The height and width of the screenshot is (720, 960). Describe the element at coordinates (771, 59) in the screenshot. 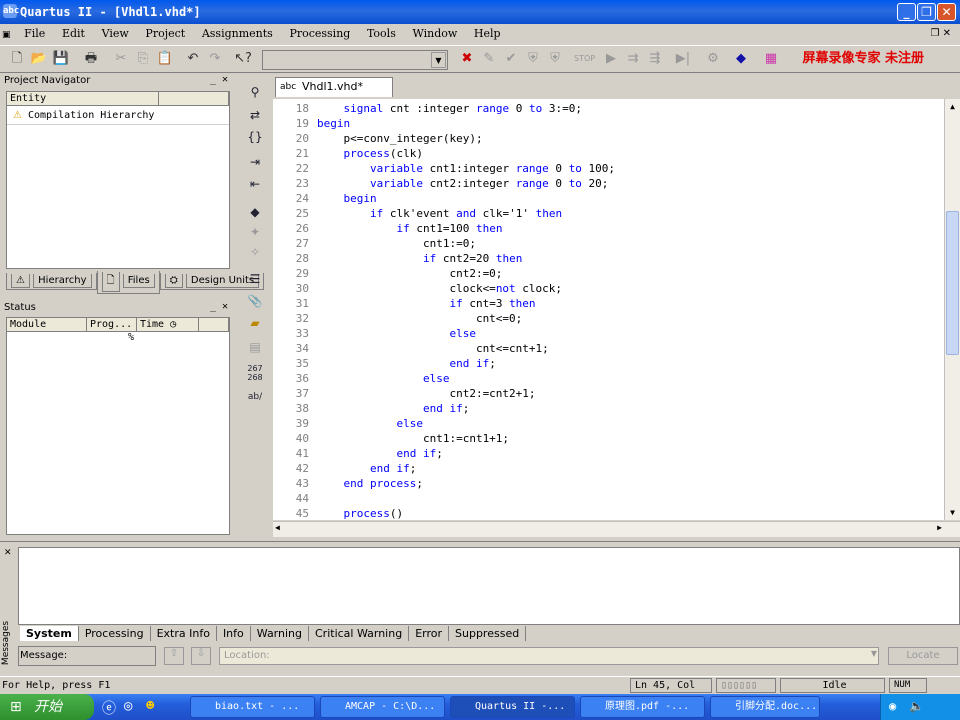

I see `chip-planner-icon: ▦` at that location.